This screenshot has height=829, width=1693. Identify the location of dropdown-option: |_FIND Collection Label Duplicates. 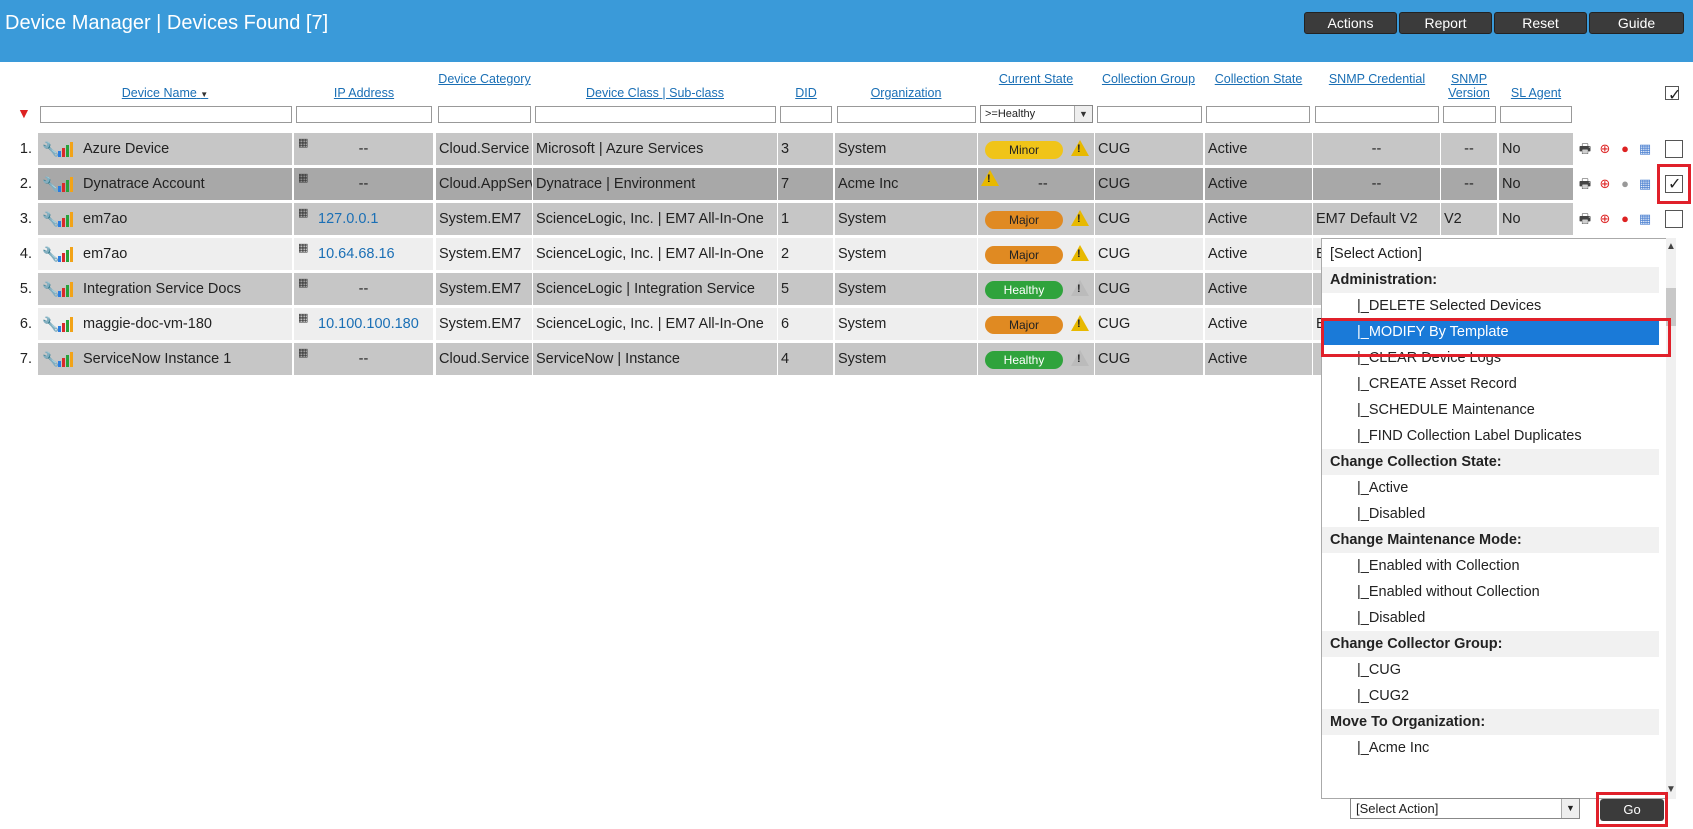
(1490, 436).